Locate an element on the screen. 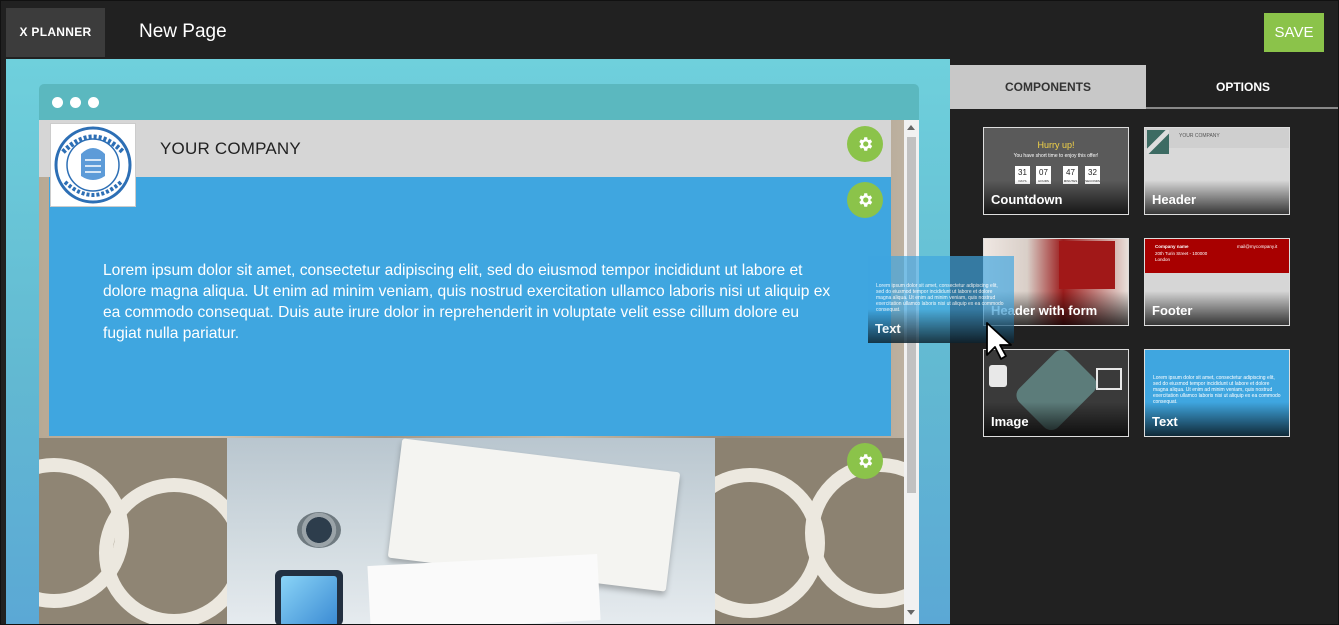  countdown-title: Hurry up! is located at coordinates (1056, 145).